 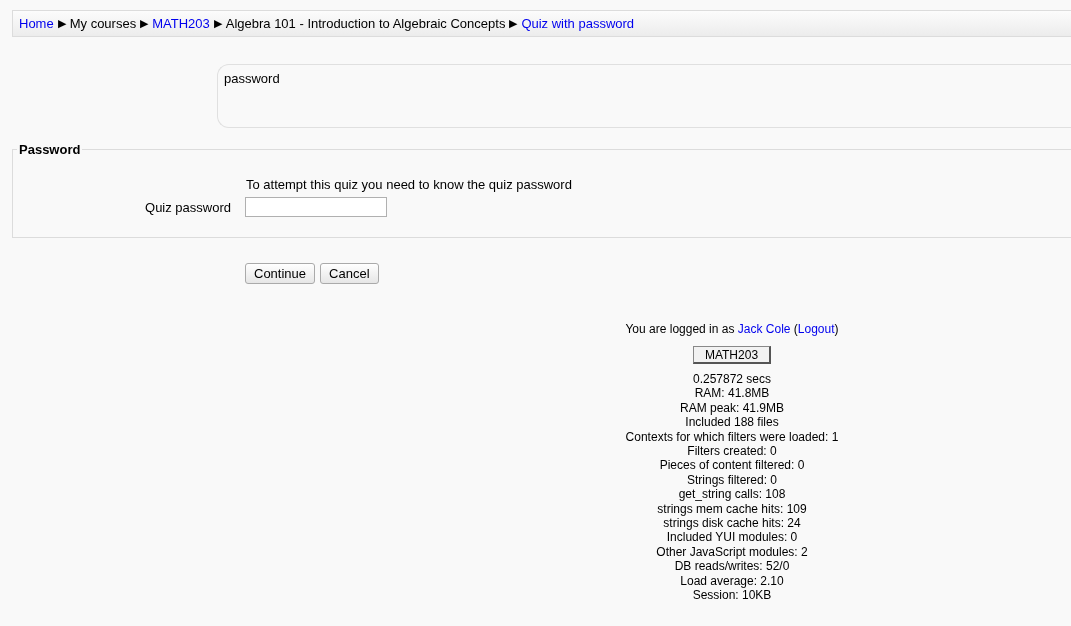 I want to click on breadcrumb-link: Quiz with password, so click(x=578, y=23).